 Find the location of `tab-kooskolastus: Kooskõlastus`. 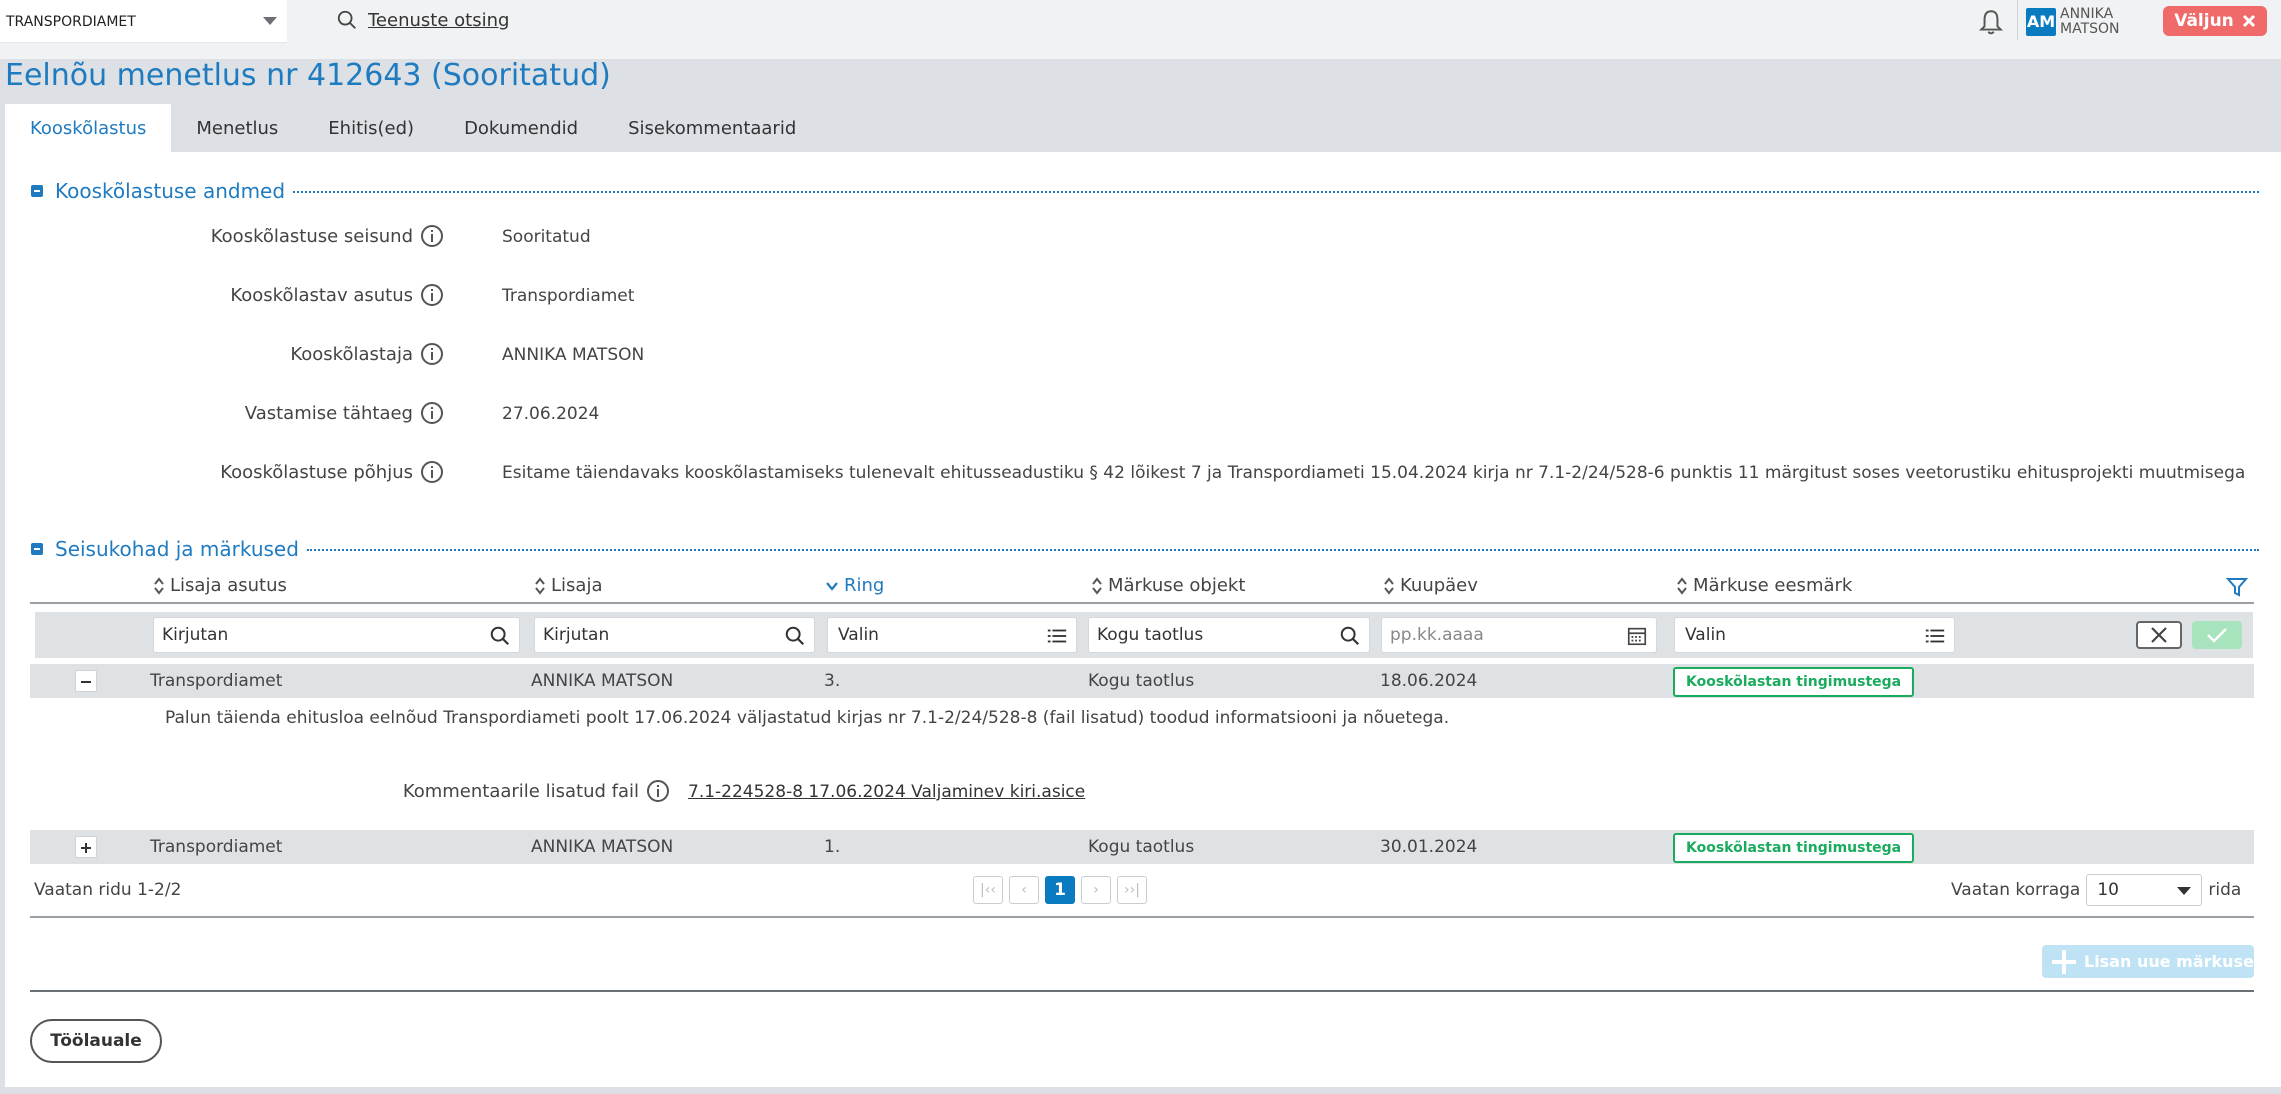

tab-kooskolastus: Kooskõlastus is located at coordinates (88, 128).